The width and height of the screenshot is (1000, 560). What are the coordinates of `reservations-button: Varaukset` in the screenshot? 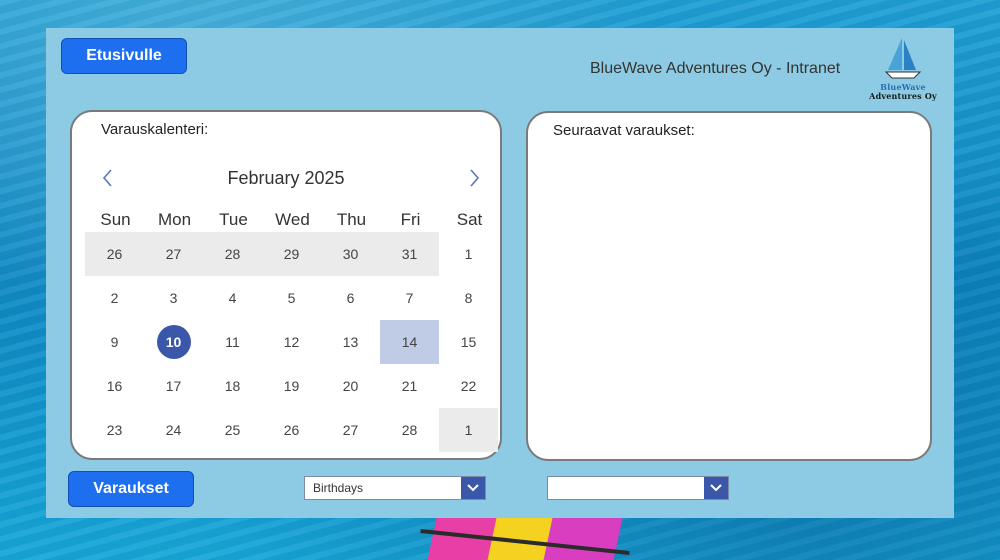 It's located at (131, 489).